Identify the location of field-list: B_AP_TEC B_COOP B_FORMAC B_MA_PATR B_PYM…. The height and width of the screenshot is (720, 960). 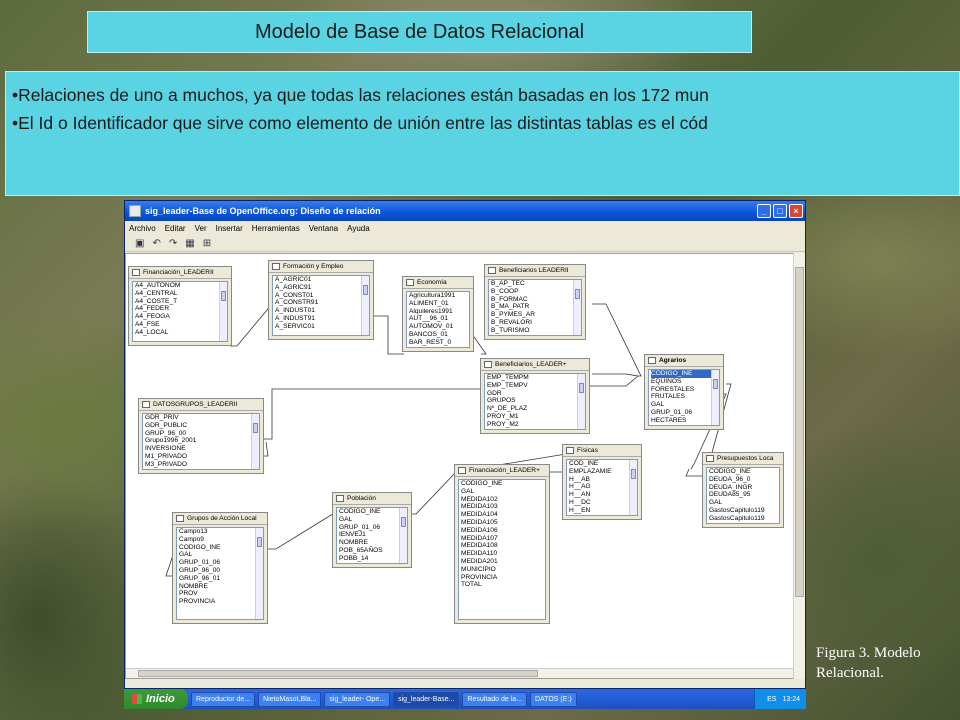
(535, 307).